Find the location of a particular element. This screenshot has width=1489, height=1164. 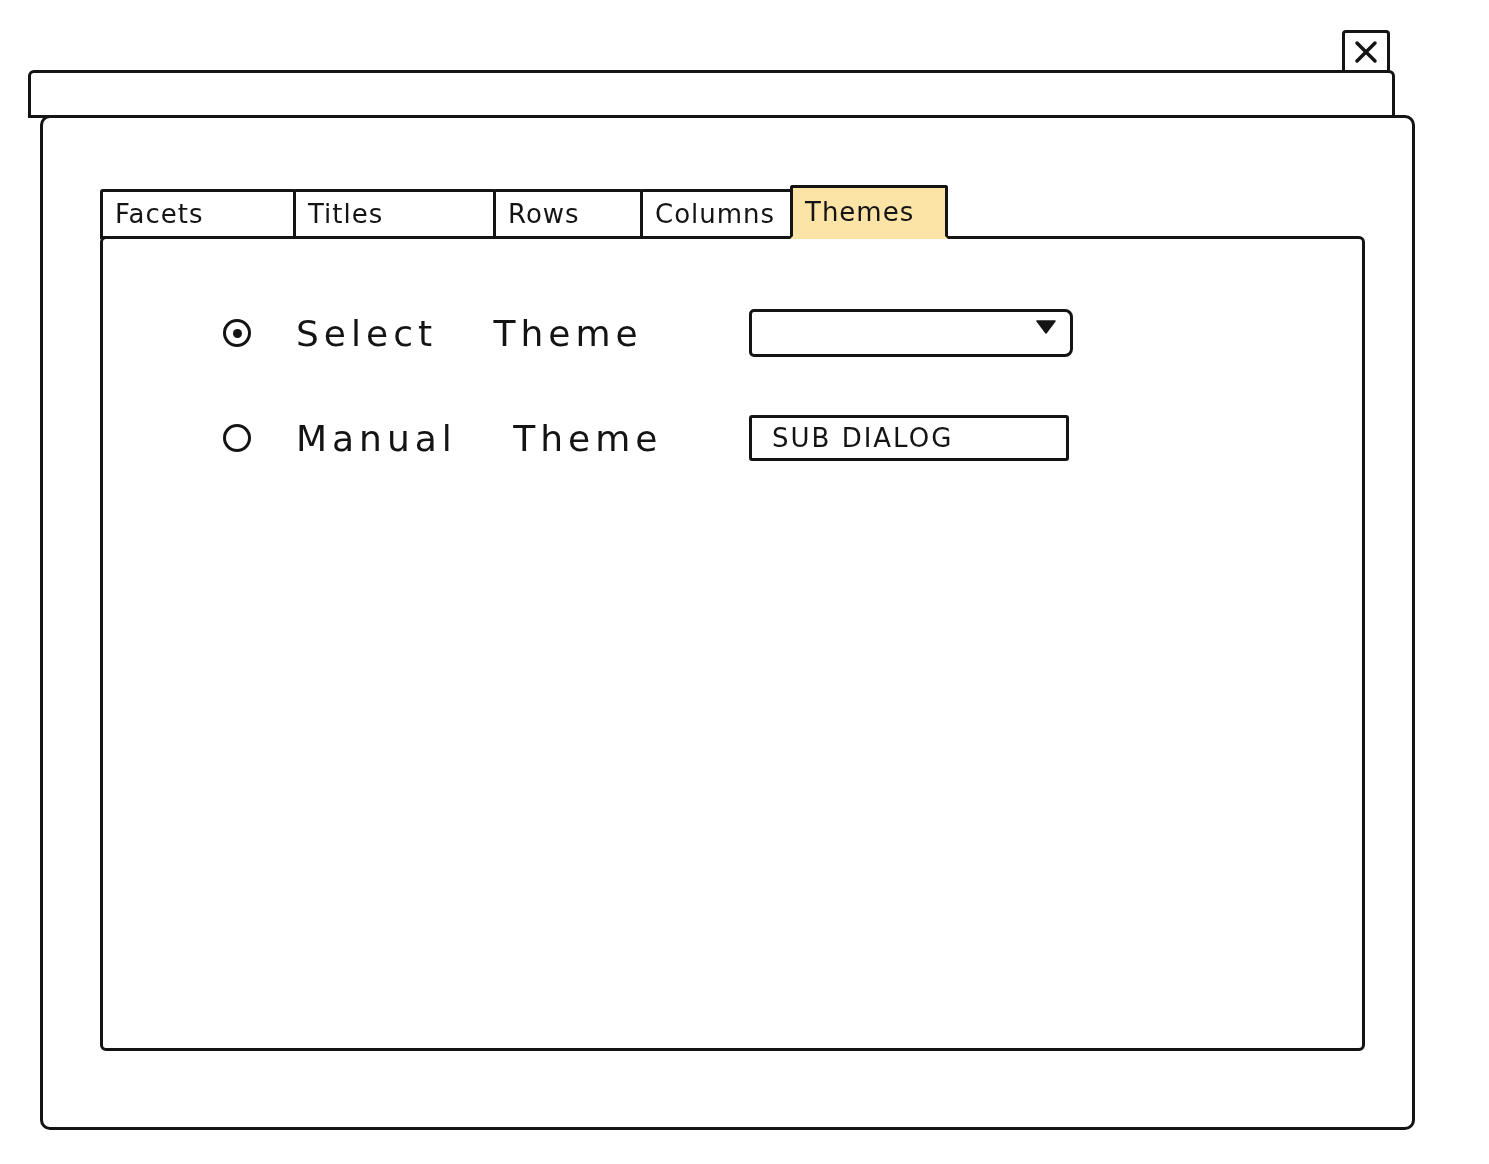

tab: Themes is located at coordinates (869, 212).